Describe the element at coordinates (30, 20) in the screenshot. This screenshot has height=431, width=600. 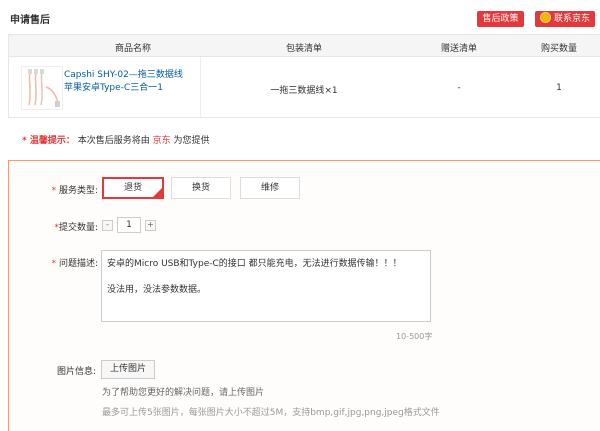
I see `page-title: 申请售后` at that location.